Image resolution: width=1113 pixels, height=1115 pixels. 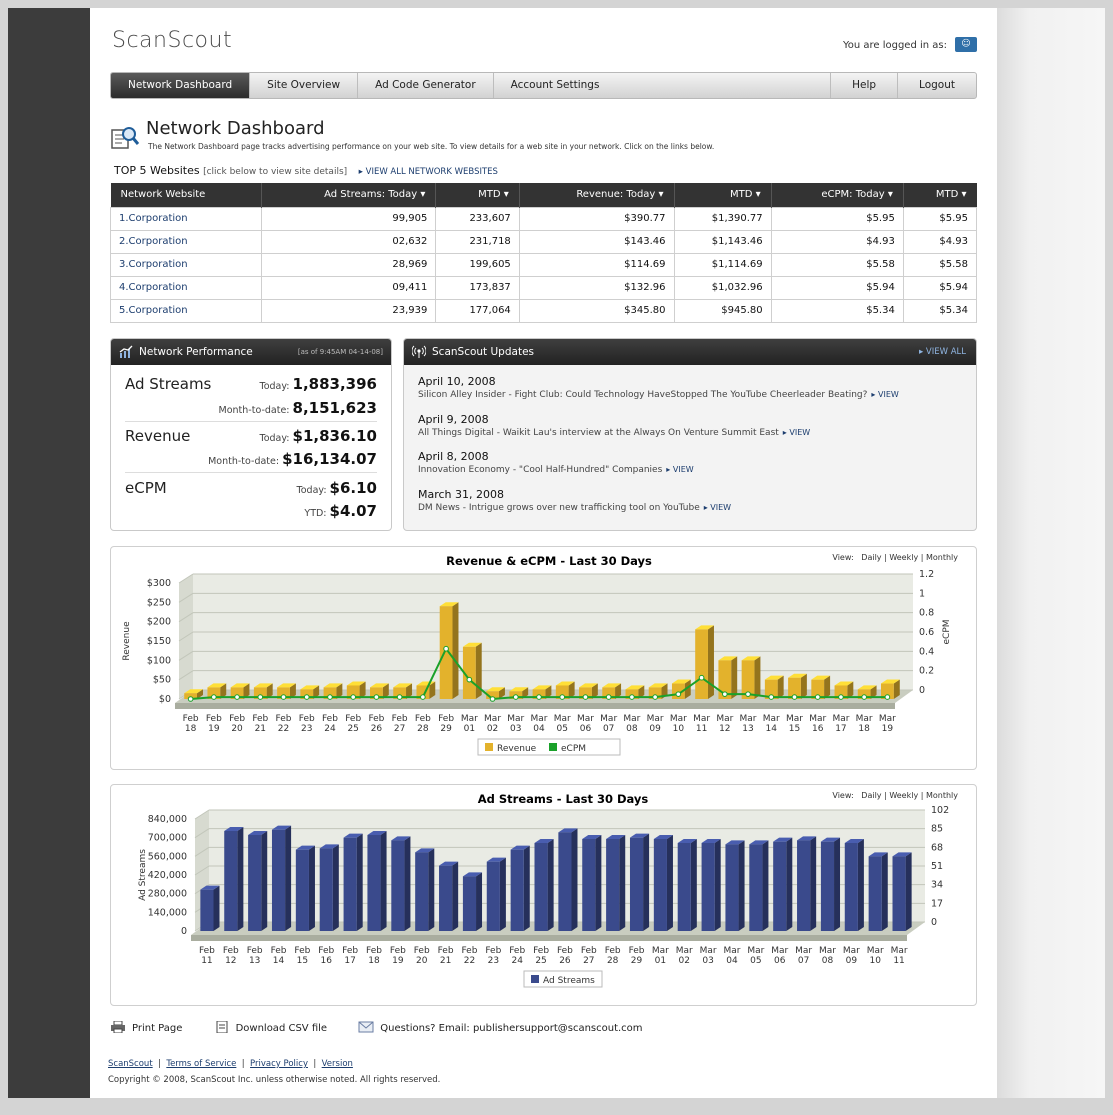 What do you see at coordinates (837, 195) in the screenshot?
I see `table-header: eCPM: Today ▾` at bounding box center [837, 195].